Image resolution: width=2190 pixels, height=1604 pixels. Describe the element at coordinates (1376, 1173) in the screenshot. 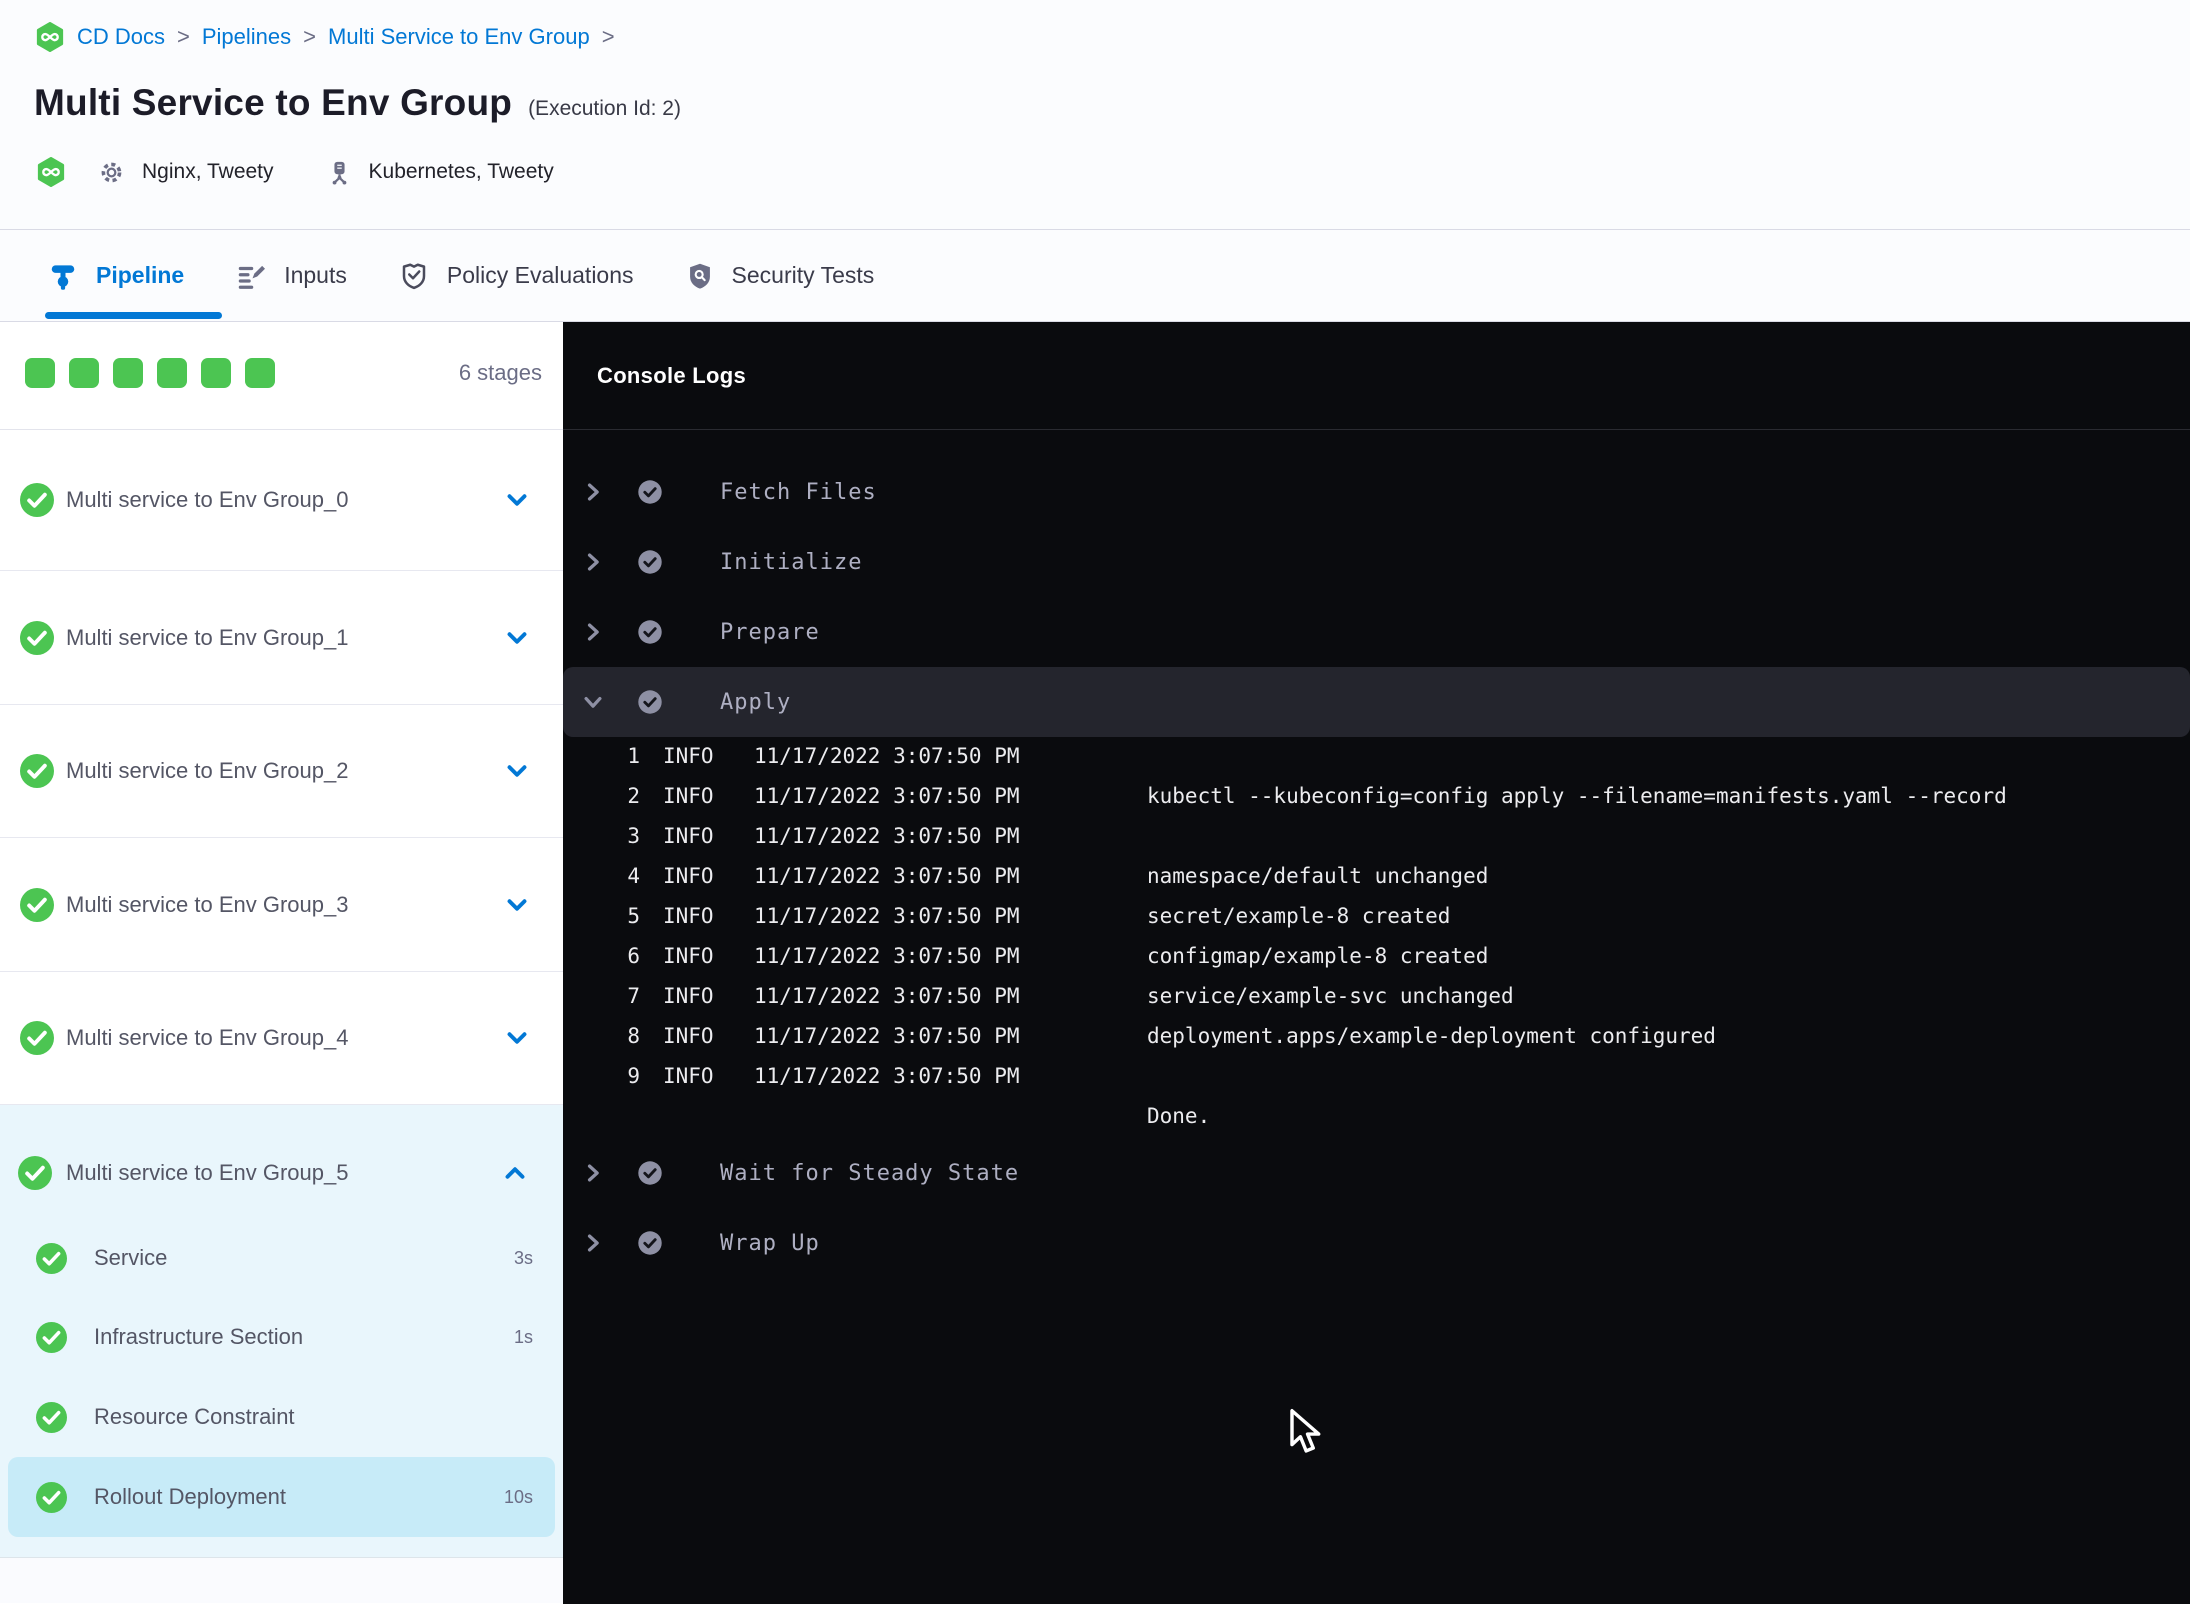

I see `console-step-wait-steady-state: Wait for Steady State` at that location.